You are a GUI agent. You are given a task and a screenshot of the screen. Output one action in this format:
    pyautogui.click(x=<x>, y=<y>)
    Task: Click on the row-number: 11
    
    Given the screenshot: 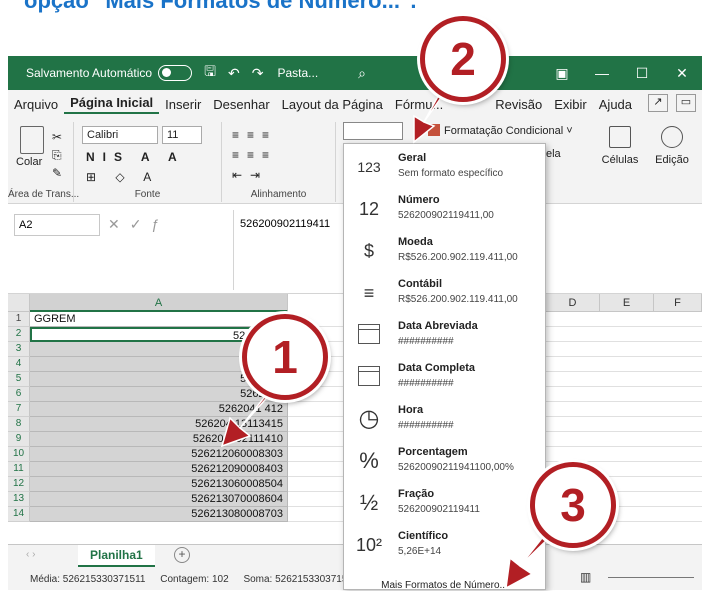 What is the action you would take?
    pyautogui.click(x=19, y=469)
    